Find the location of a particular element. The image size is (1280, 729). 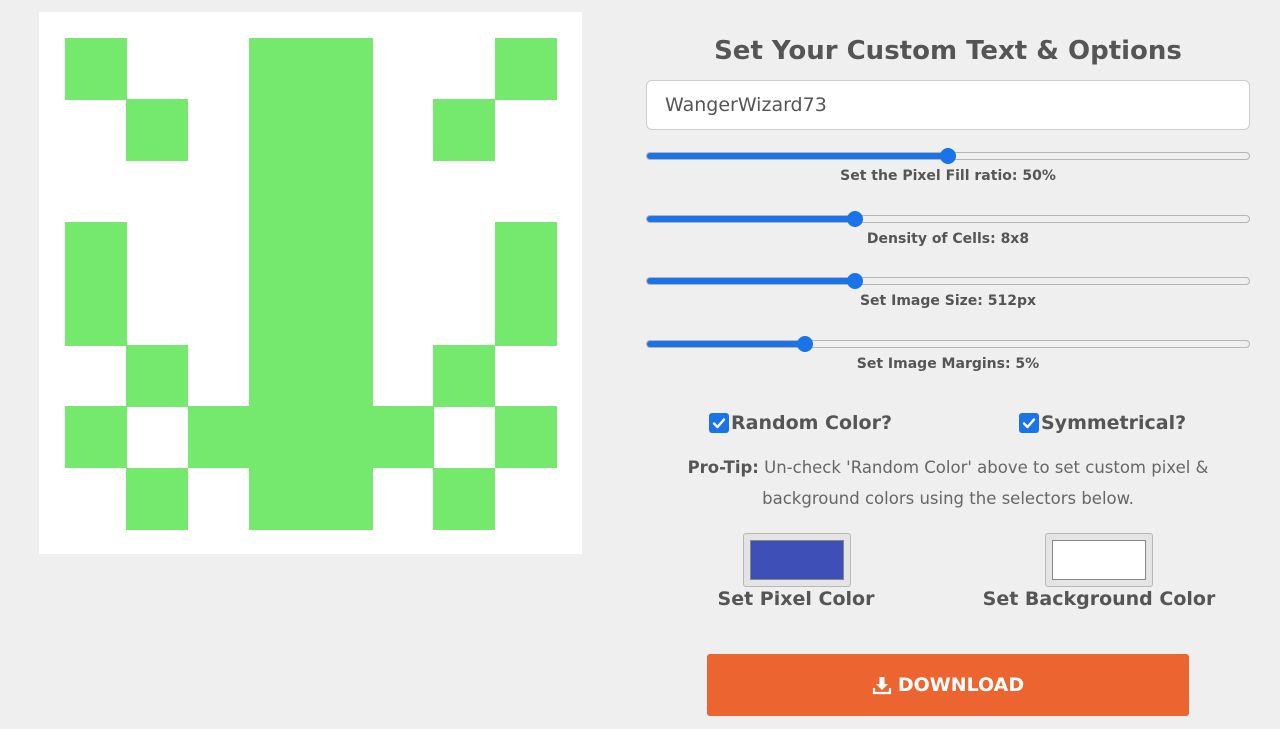

random-color-checkbox is located at coordinates (719, 423).